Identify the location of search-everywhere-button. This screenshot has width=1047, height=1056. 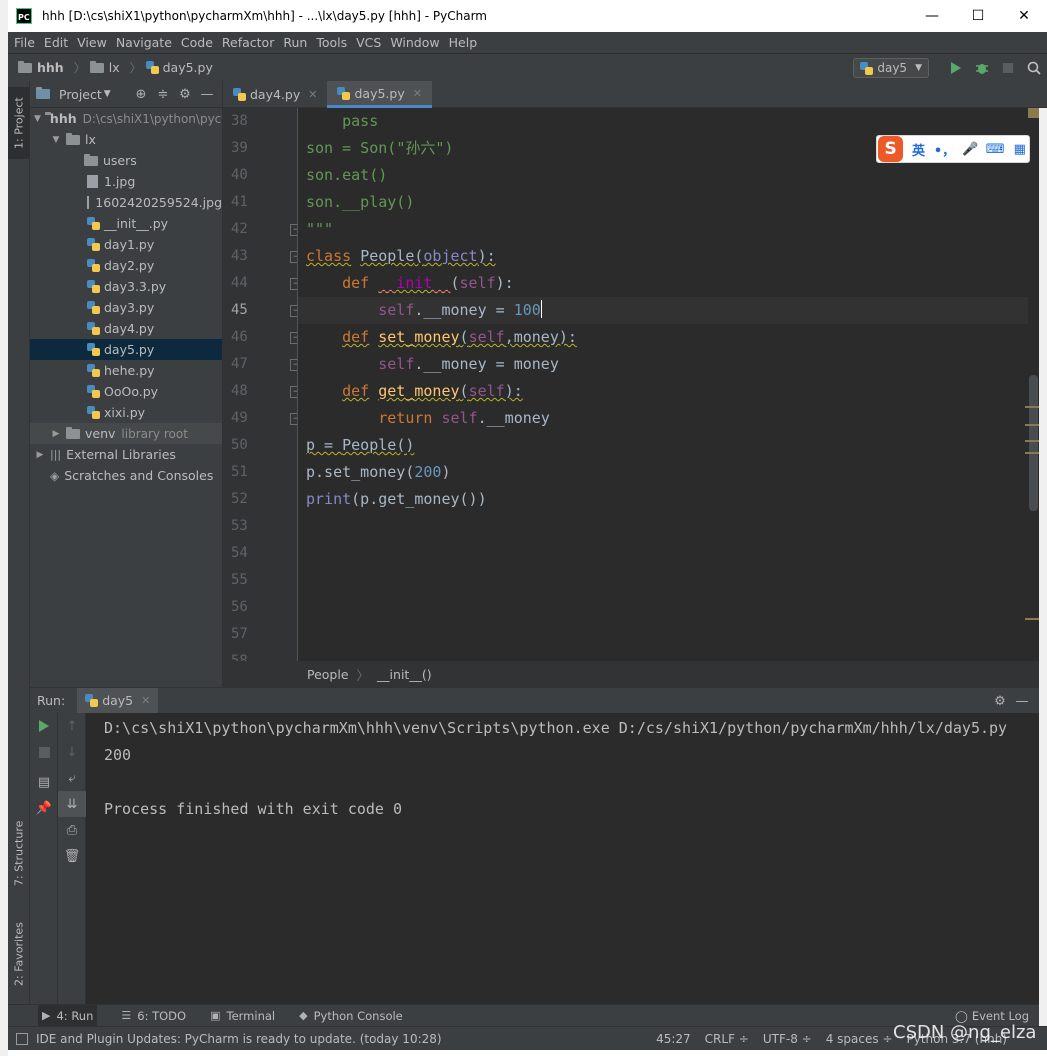
(1034, 68).